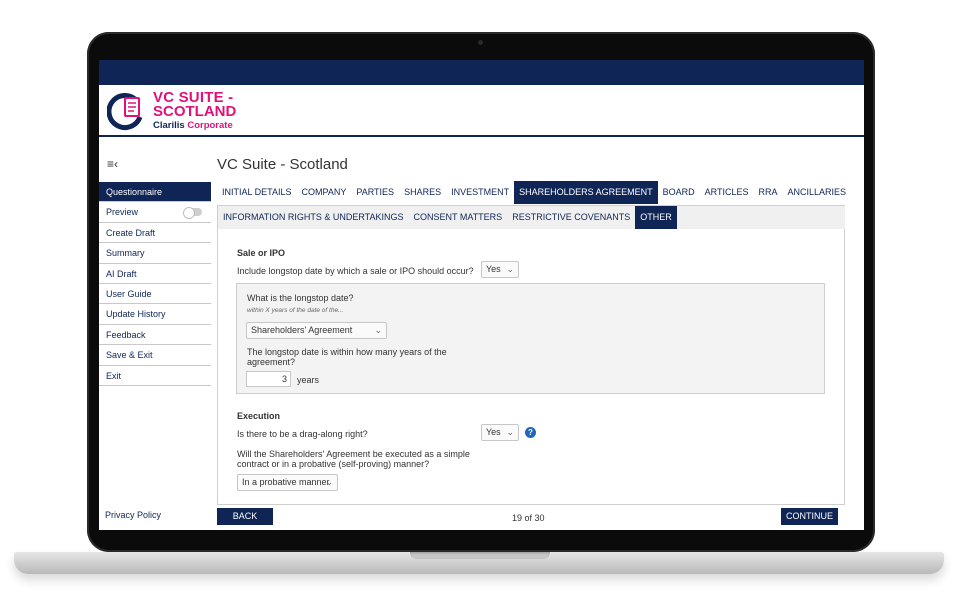  What do you see at coordinates (300, 298) in the screenshot?
I see `question-longstop-date: What is the longstop date?` at bounding box center [300, 298].